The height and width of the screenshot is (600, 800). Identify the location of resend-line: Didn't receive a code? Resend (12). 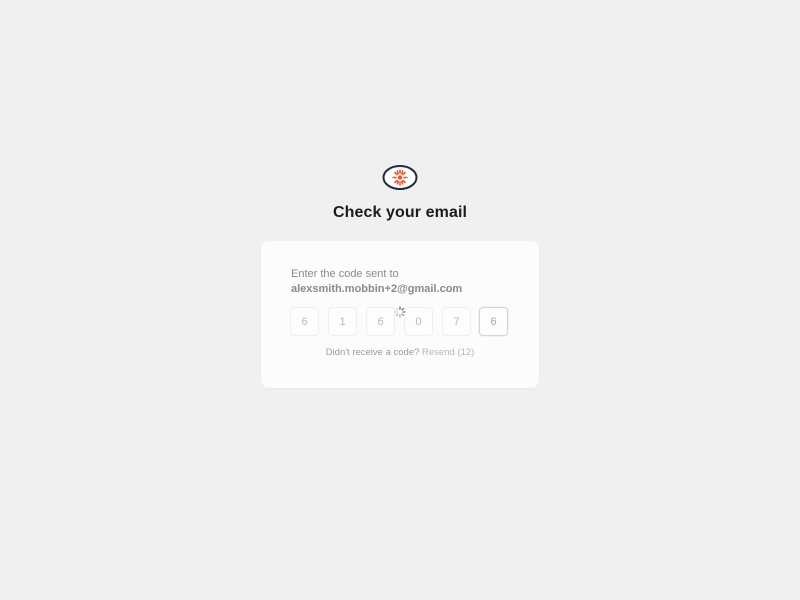
(400, 352).